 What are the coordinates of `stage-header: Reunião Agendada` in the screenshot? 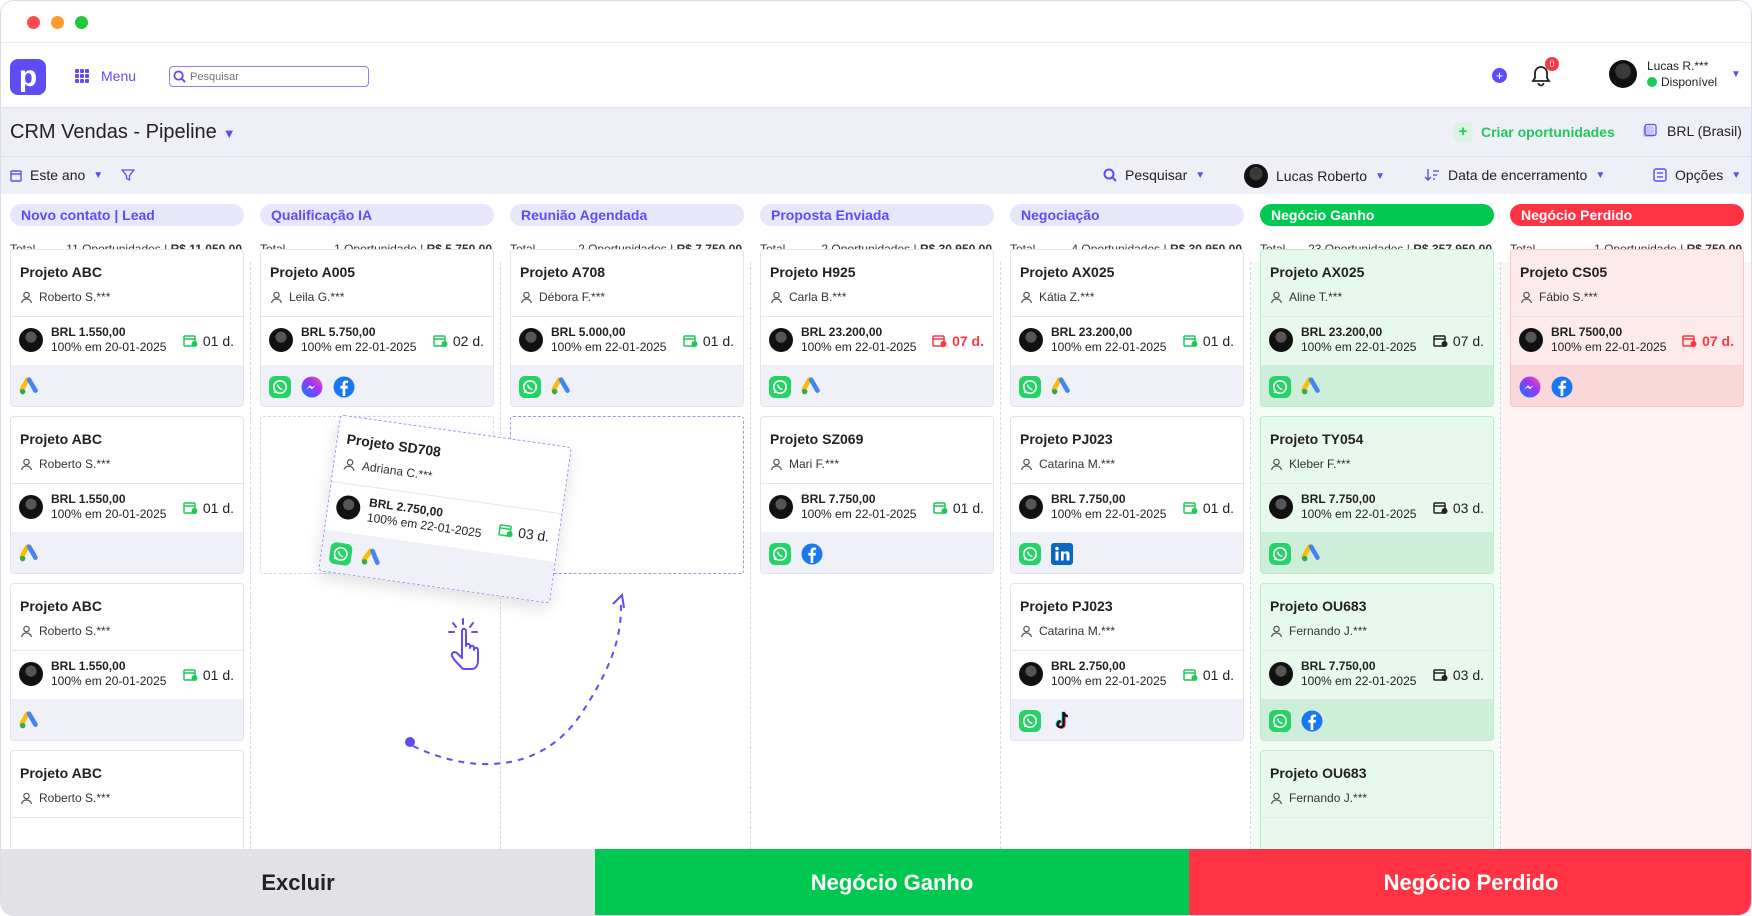 It's located at (627, 215).